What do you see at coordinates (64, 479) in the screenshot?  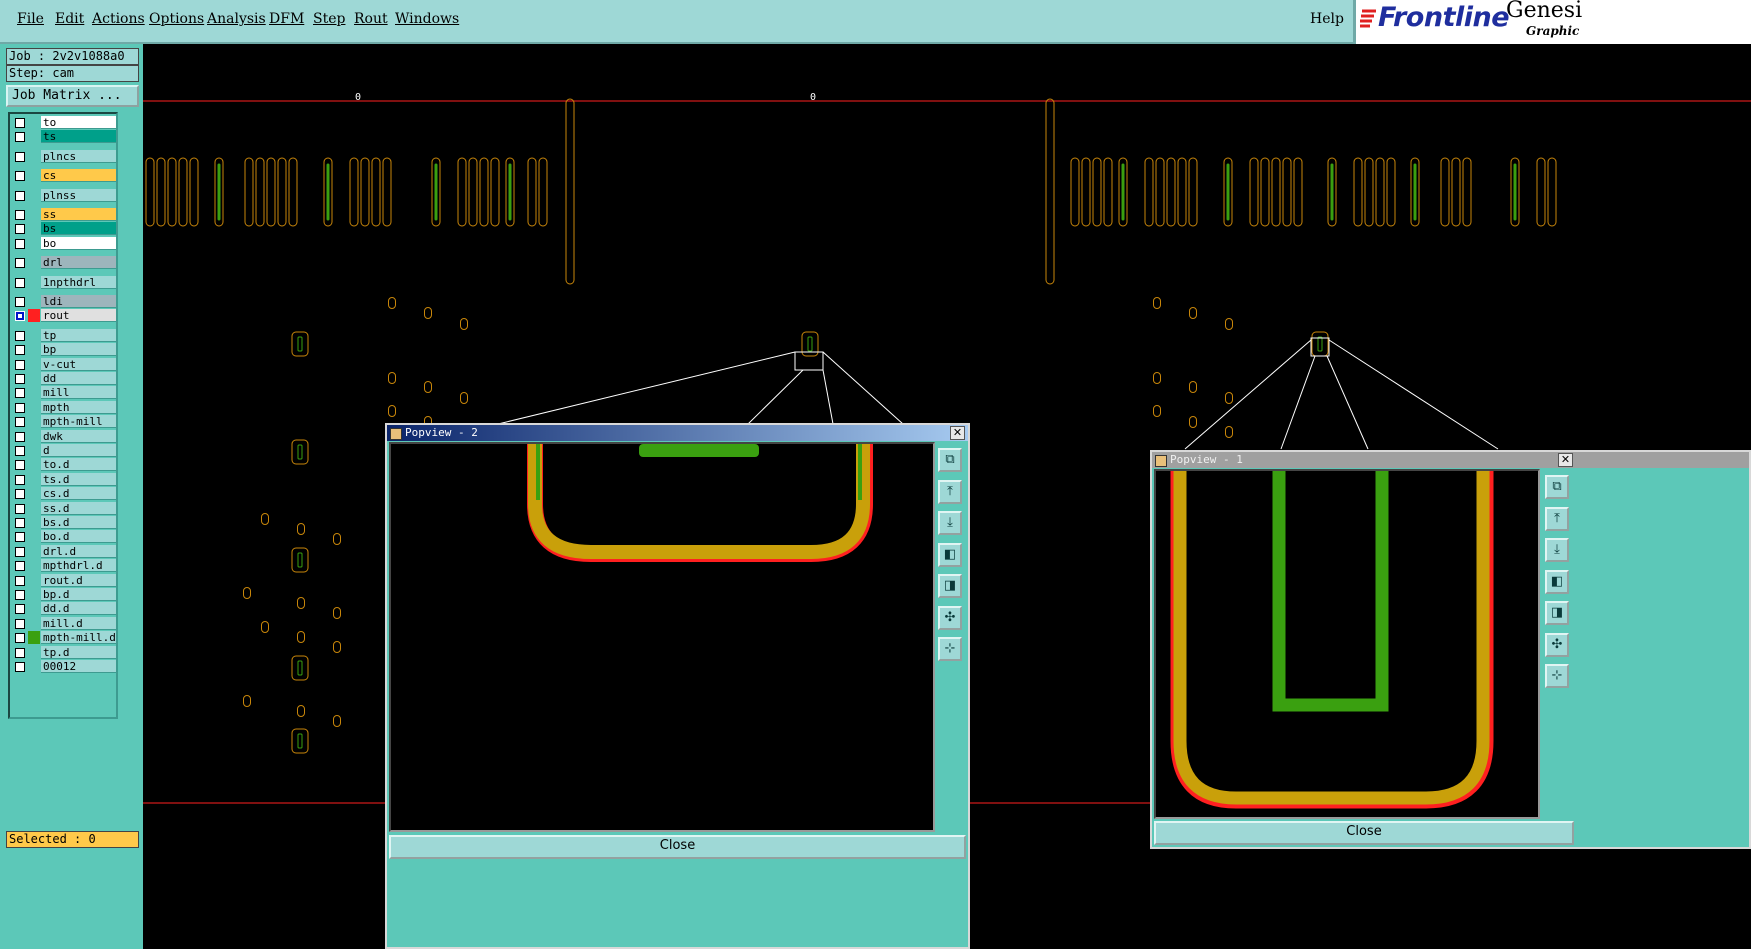 I see `layer-row-ts.d: ts.d` at bounding box center [64, 479].